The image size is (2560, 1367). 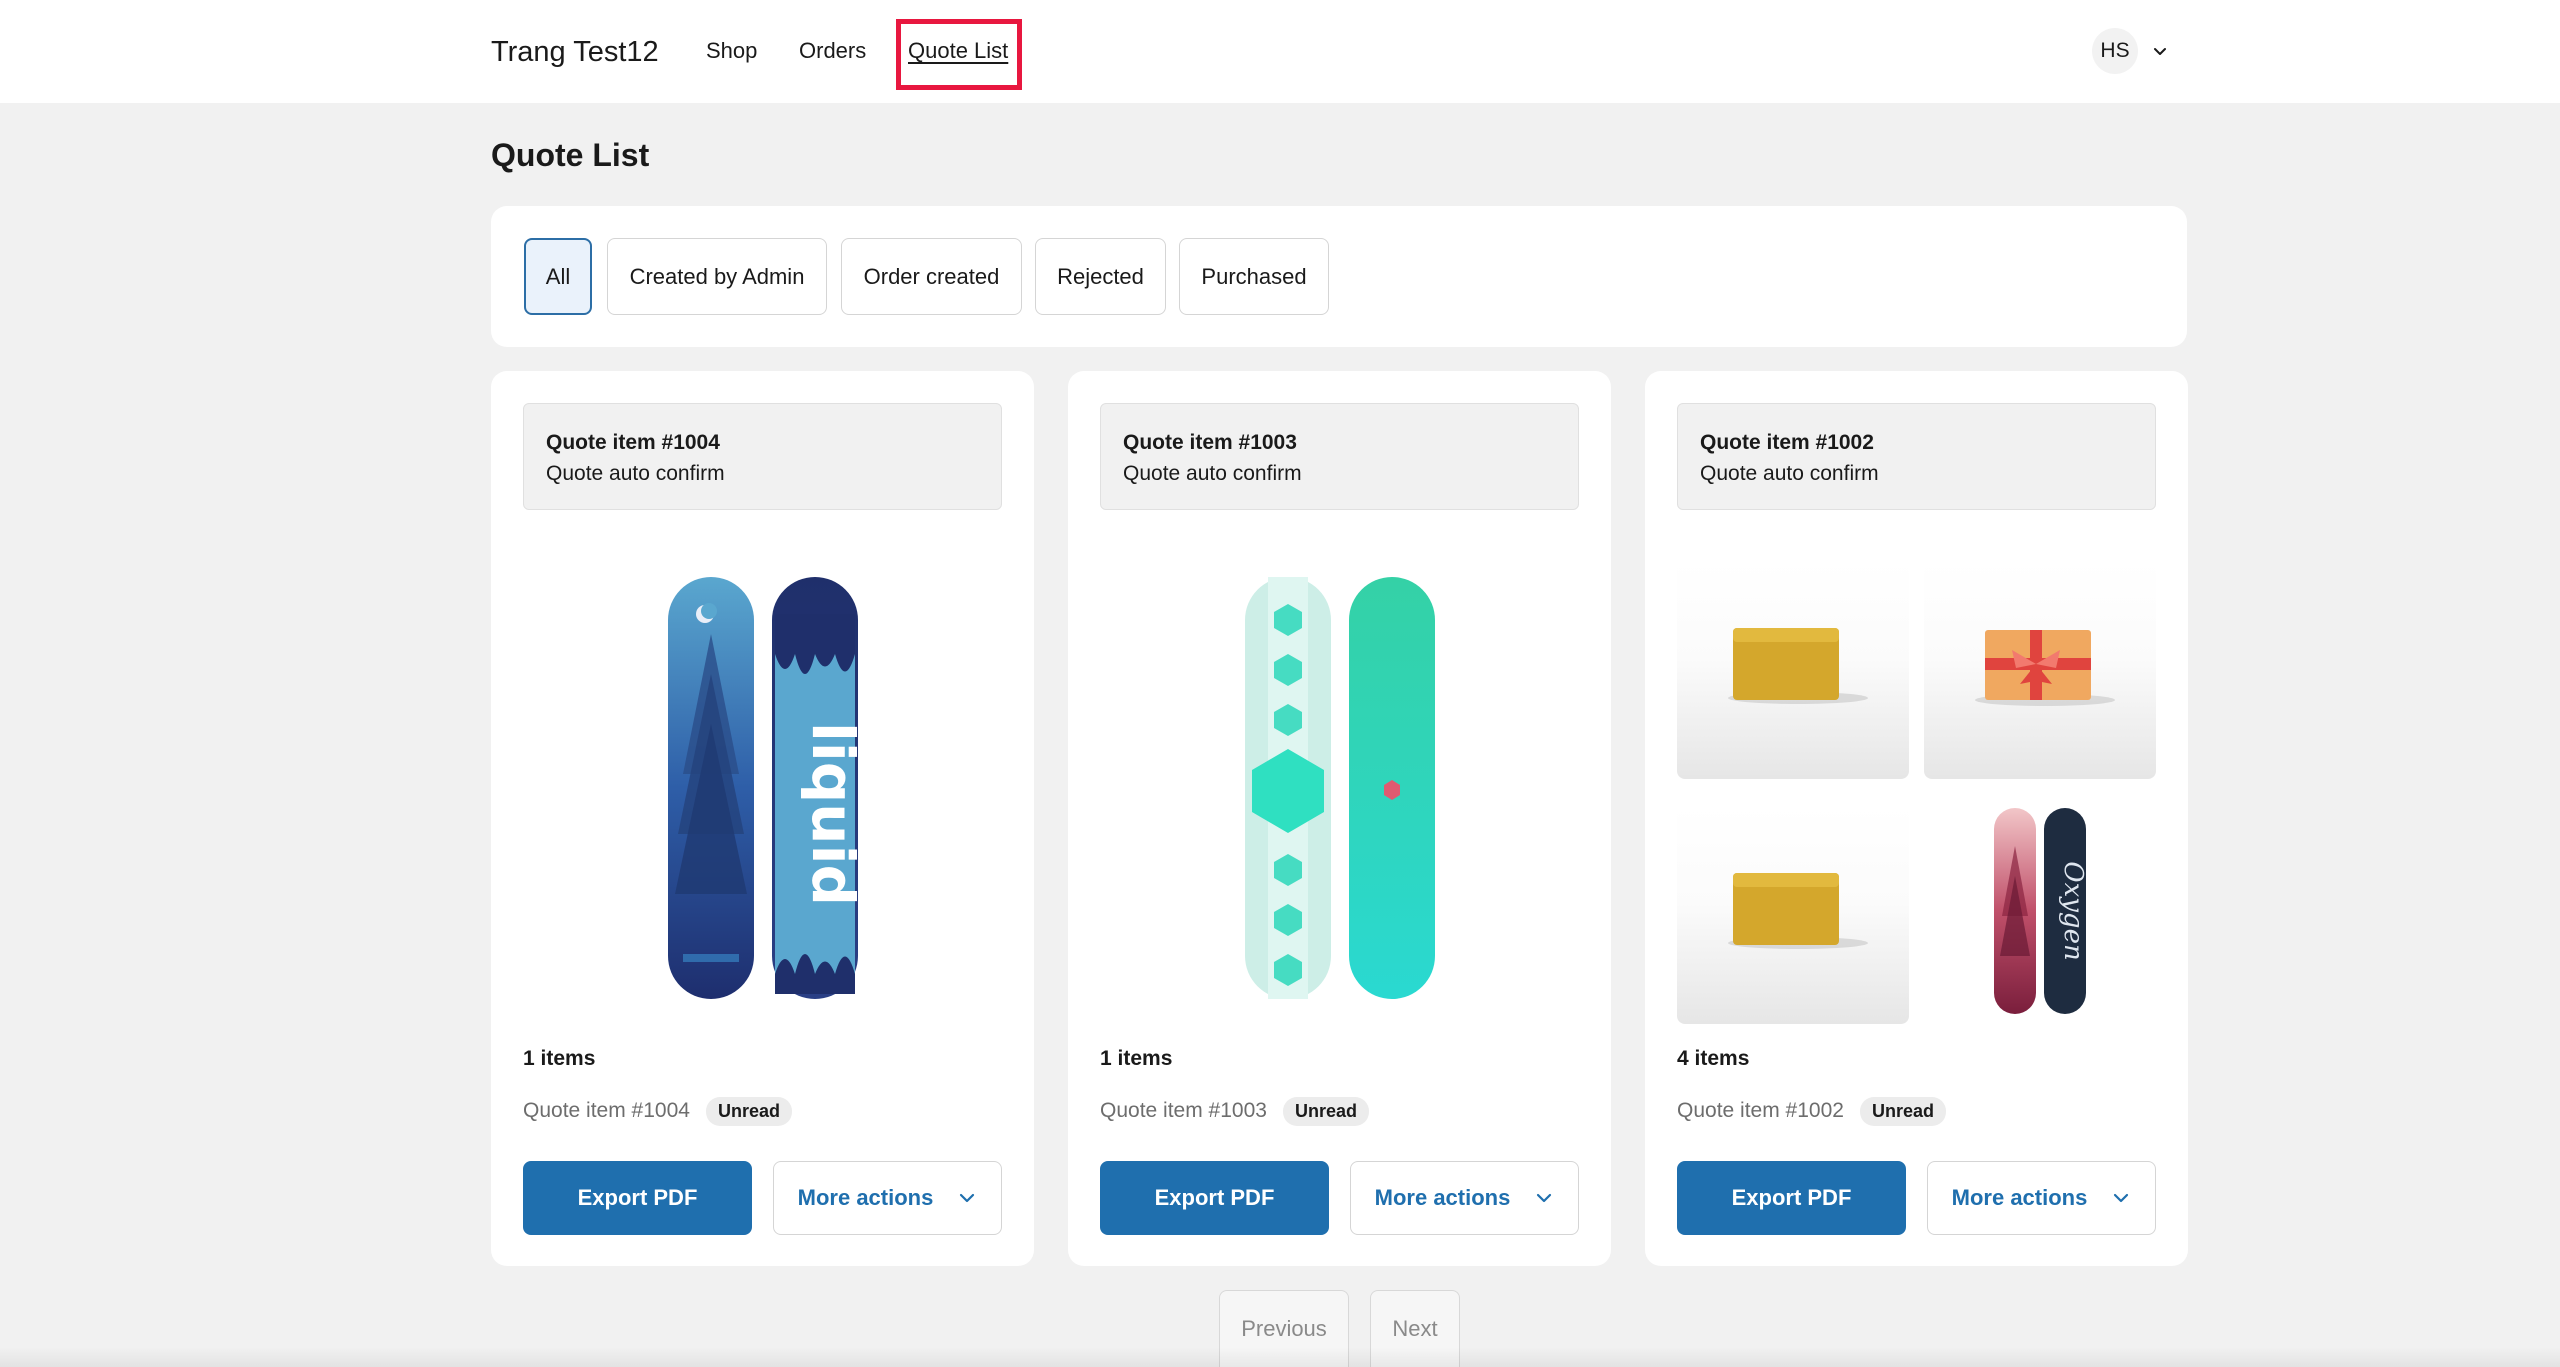 What do you see at coordinates (1210, 442) in the screenshot?
I see `quote-title: Quote item #1003` at bounding box center [1210, 442].